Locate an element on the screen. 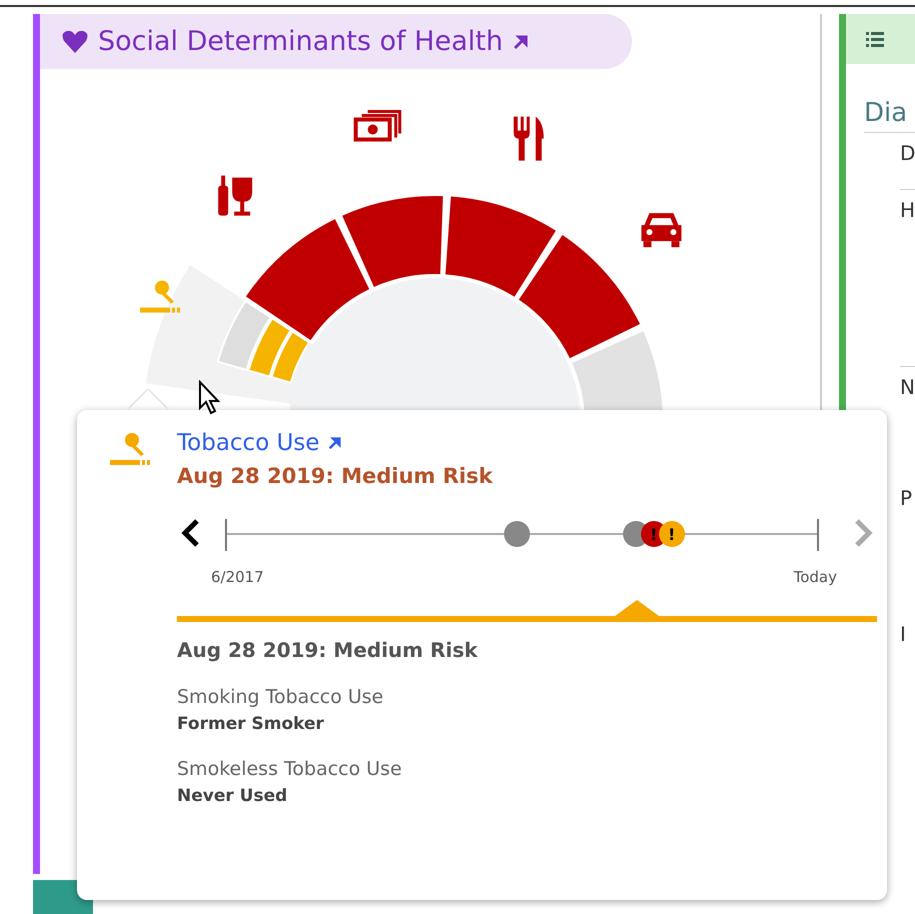 This screenshot has width=915, height=914. field-label: Smoking Tobacco Use is located at coordinates (280, 697).